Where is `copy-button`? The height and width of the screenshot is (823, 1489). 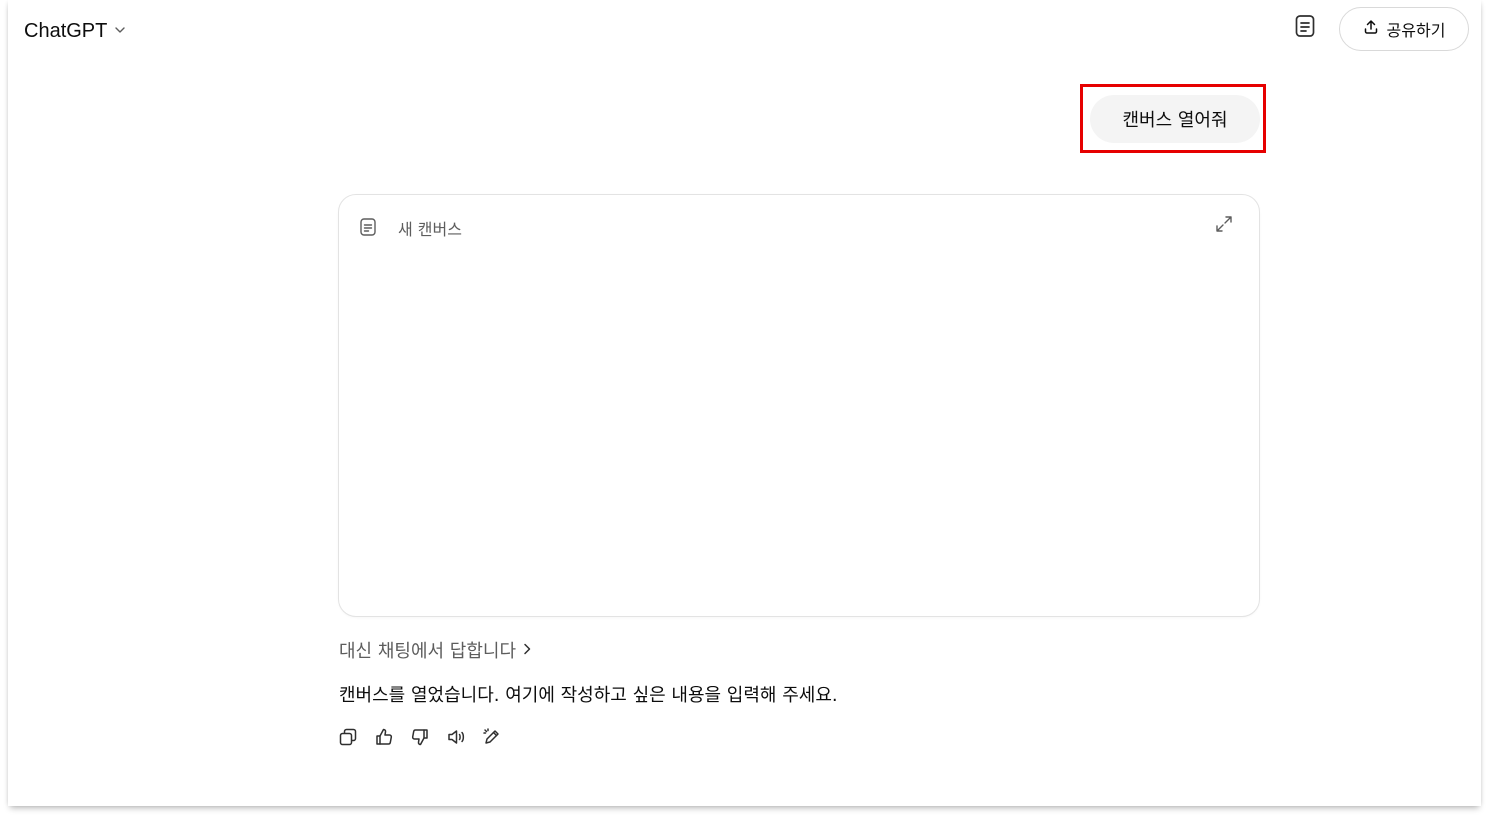
copy-button is located at coordinates (348, 739).